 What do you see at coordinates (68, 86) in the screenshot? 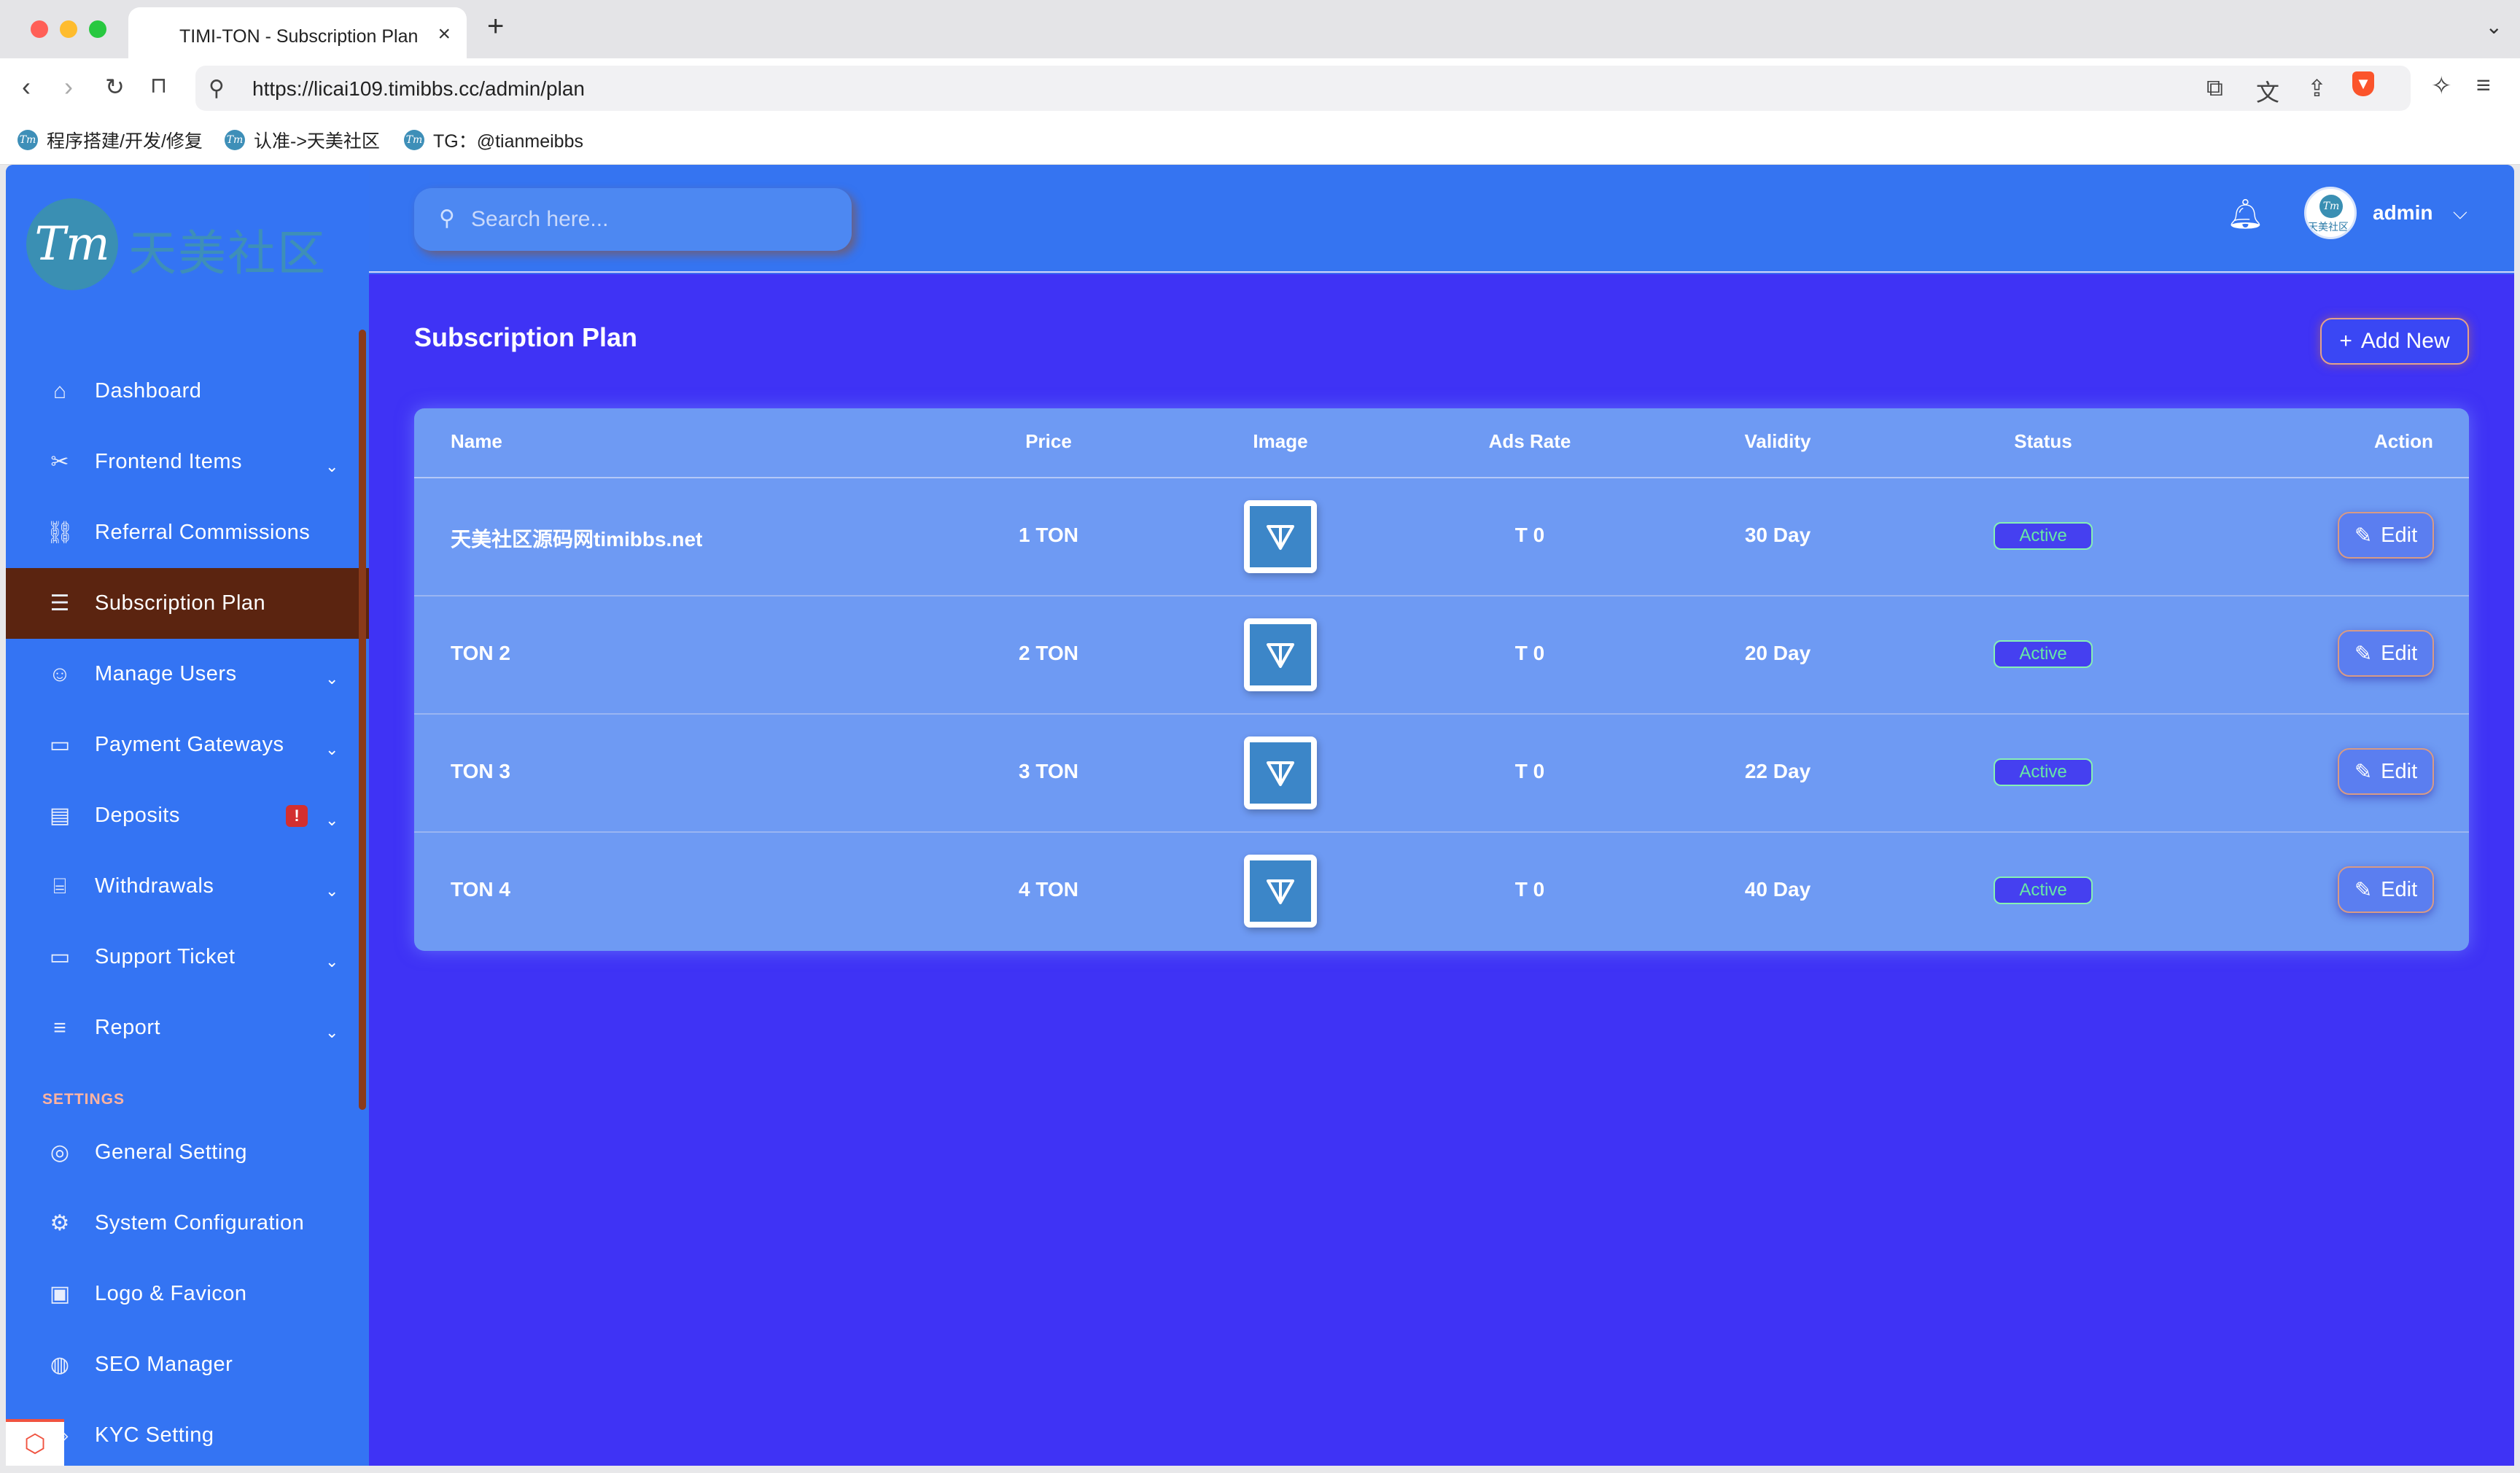
I see `forward-icon: ›` at bounding box center [68, 86].